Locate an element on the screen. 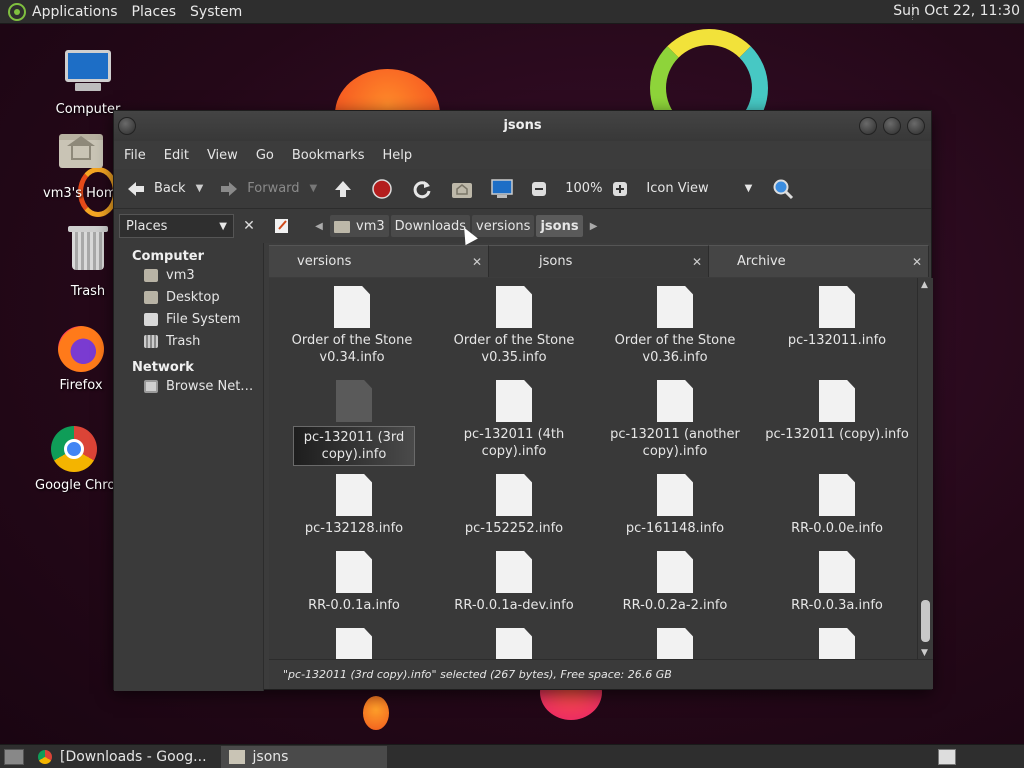 The height and width of the screenshot is (768, 1024). crumb-versions: versions is located at coordinates (503, 226).